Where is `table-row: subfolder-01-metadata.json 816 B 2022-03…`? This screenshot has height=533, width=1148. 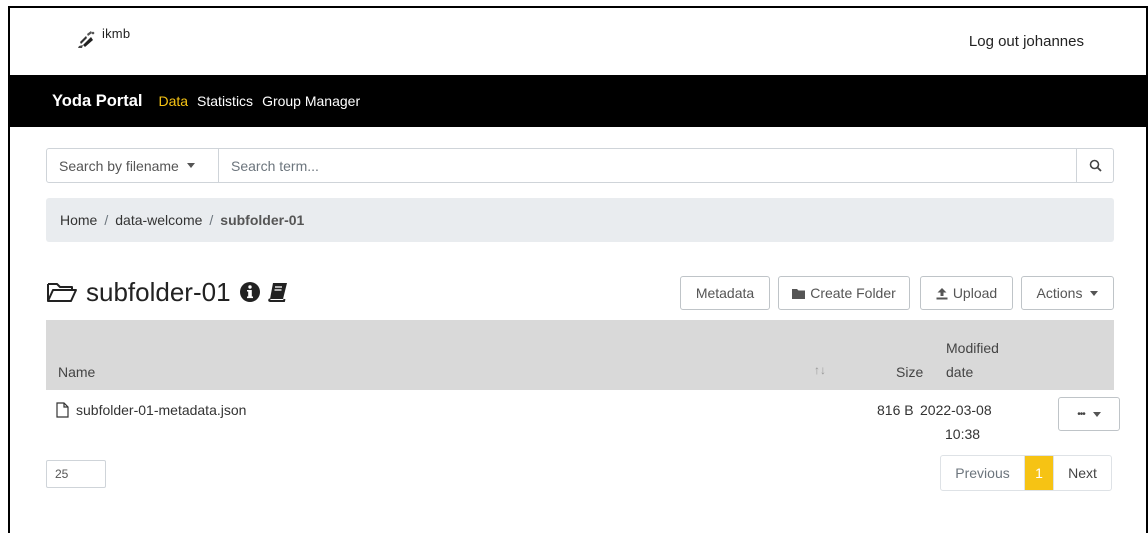 table-row: subfolder-01-metadata.json 816 B 2022-03… is located at coordinates (583, 420).